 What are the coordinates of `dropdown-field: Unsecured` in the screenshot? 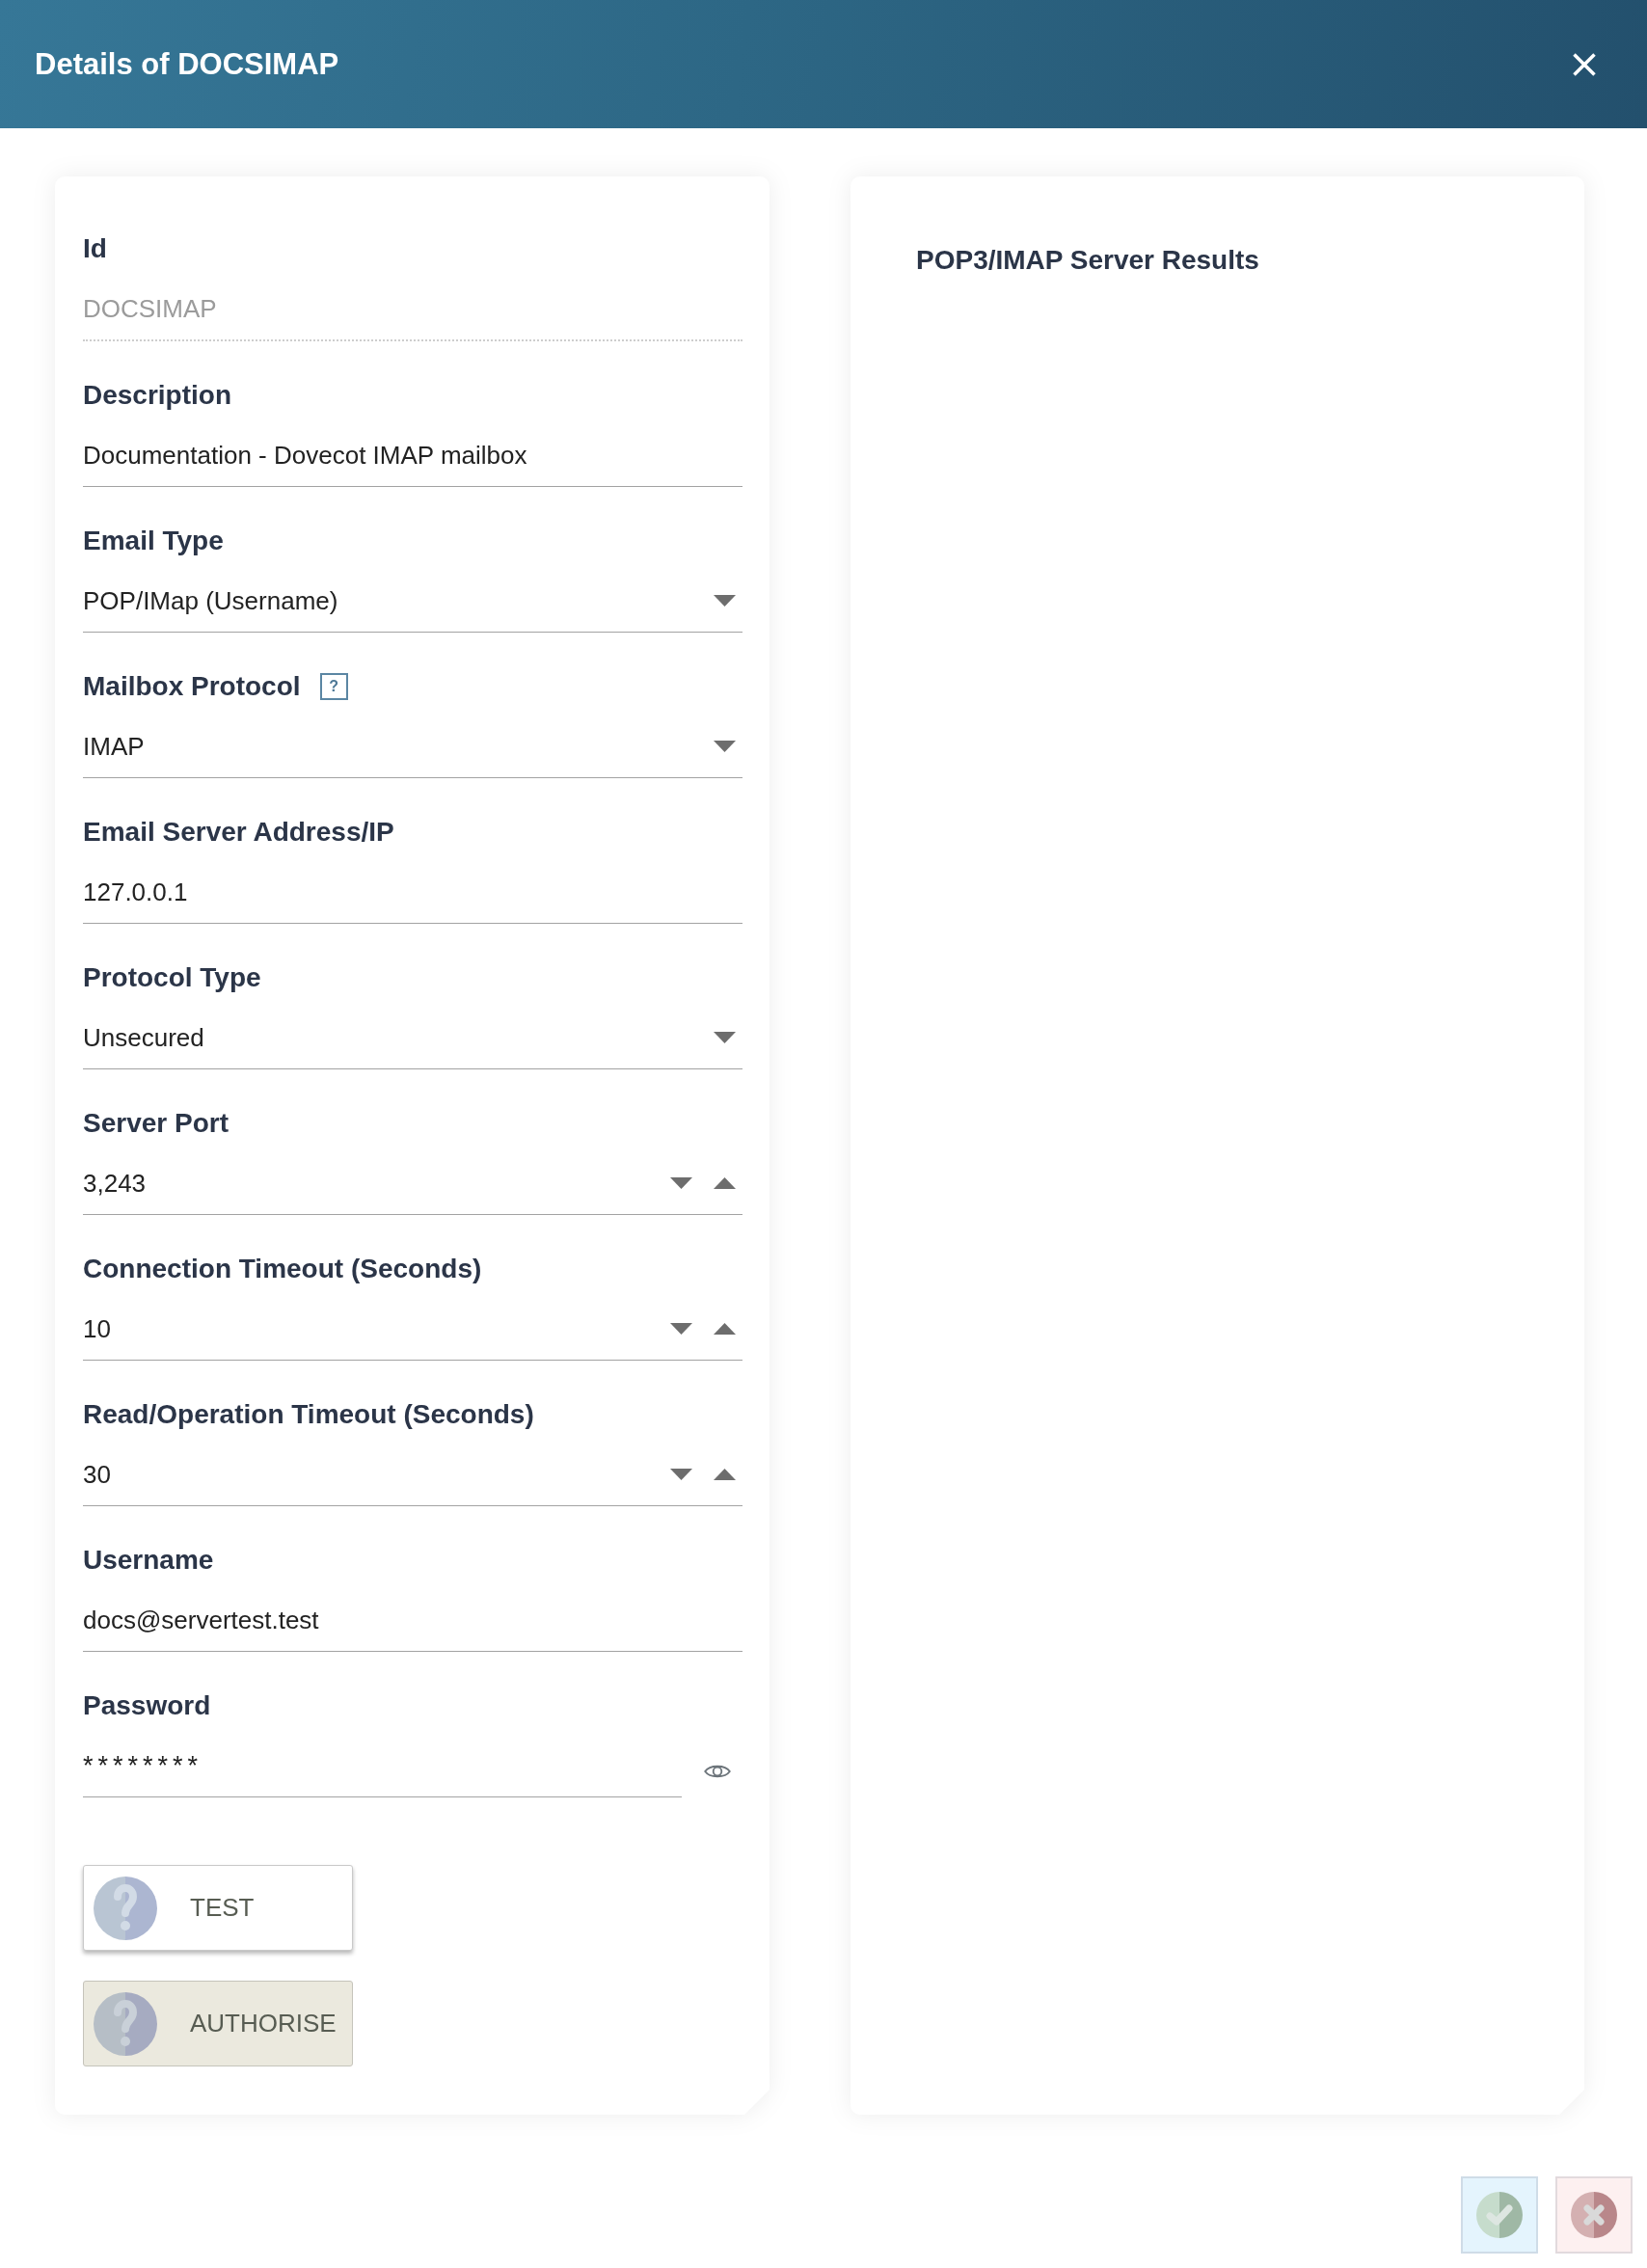 It's located at (412, 1042).